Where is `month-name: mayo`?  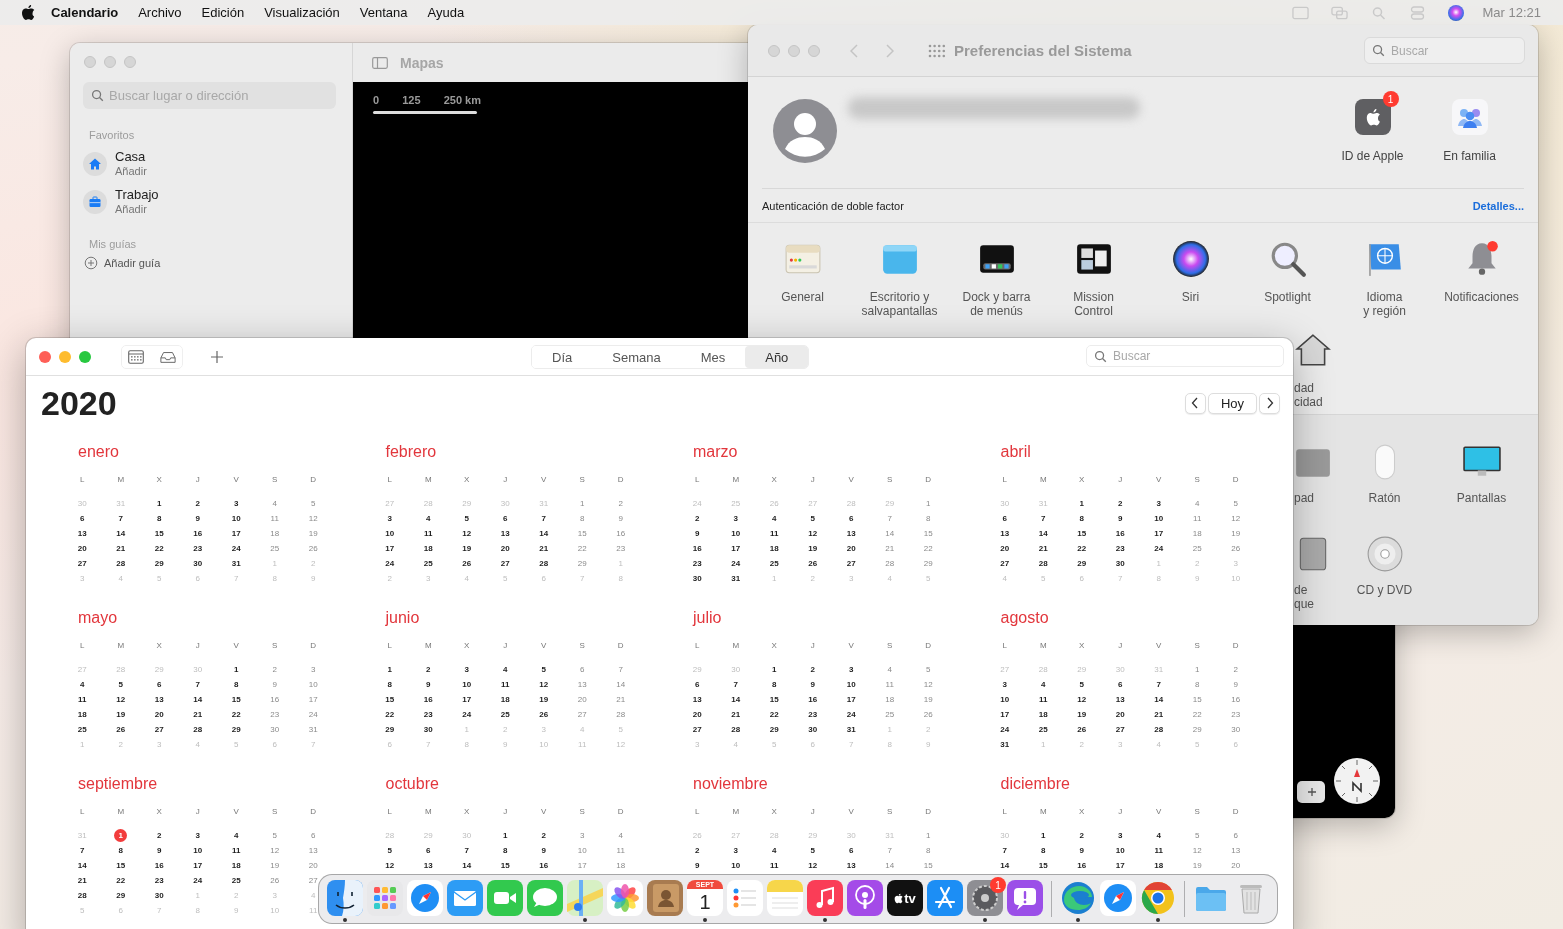 month-name: mayo is located at coordinates (198, 618).